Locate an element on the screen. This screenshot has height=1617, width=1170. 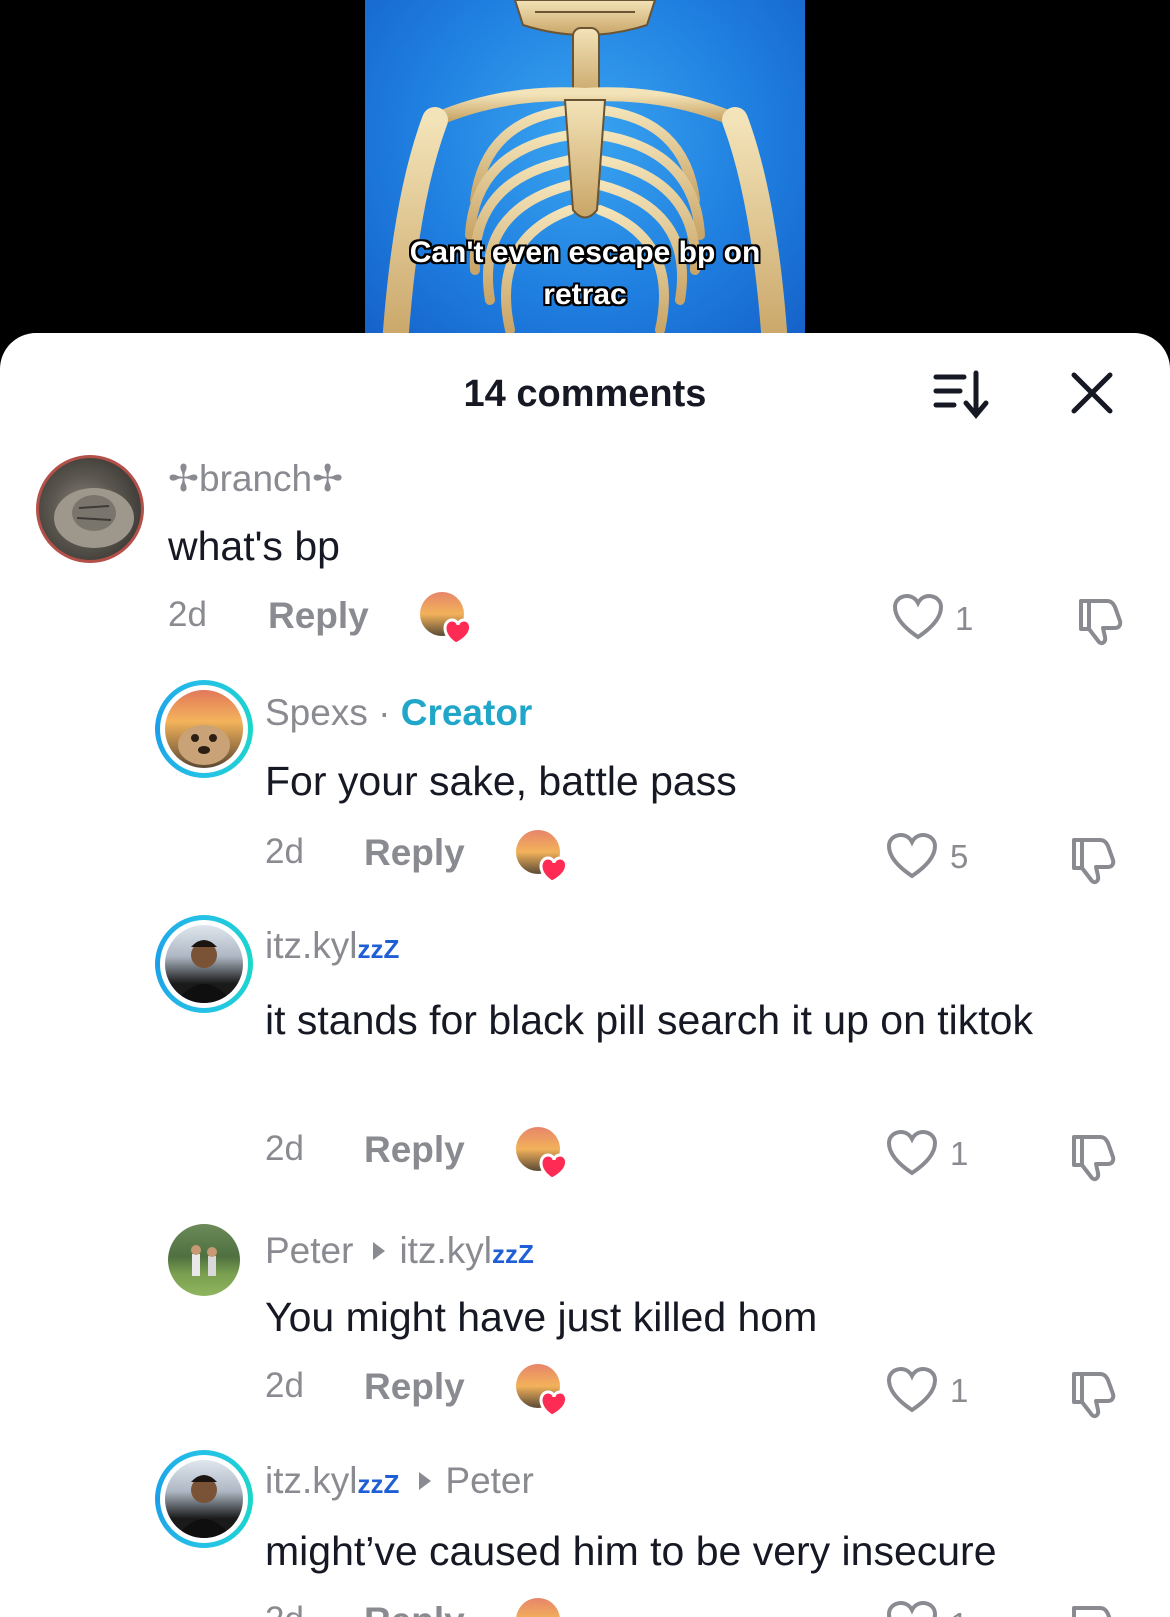
comments-count-title: 14 comments is located at coordinates (585, 394).